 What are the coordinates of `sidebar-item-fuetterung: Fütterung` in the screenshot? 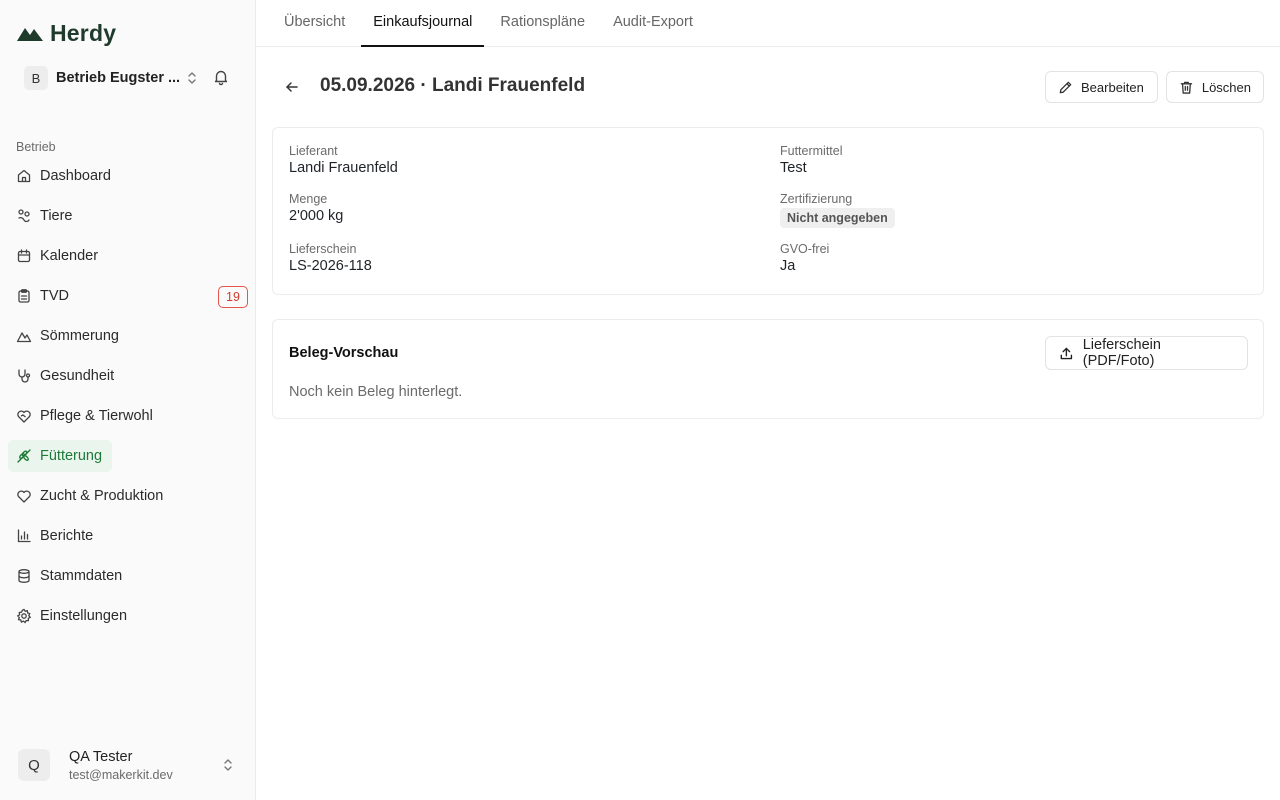 It's located at (60, 456).